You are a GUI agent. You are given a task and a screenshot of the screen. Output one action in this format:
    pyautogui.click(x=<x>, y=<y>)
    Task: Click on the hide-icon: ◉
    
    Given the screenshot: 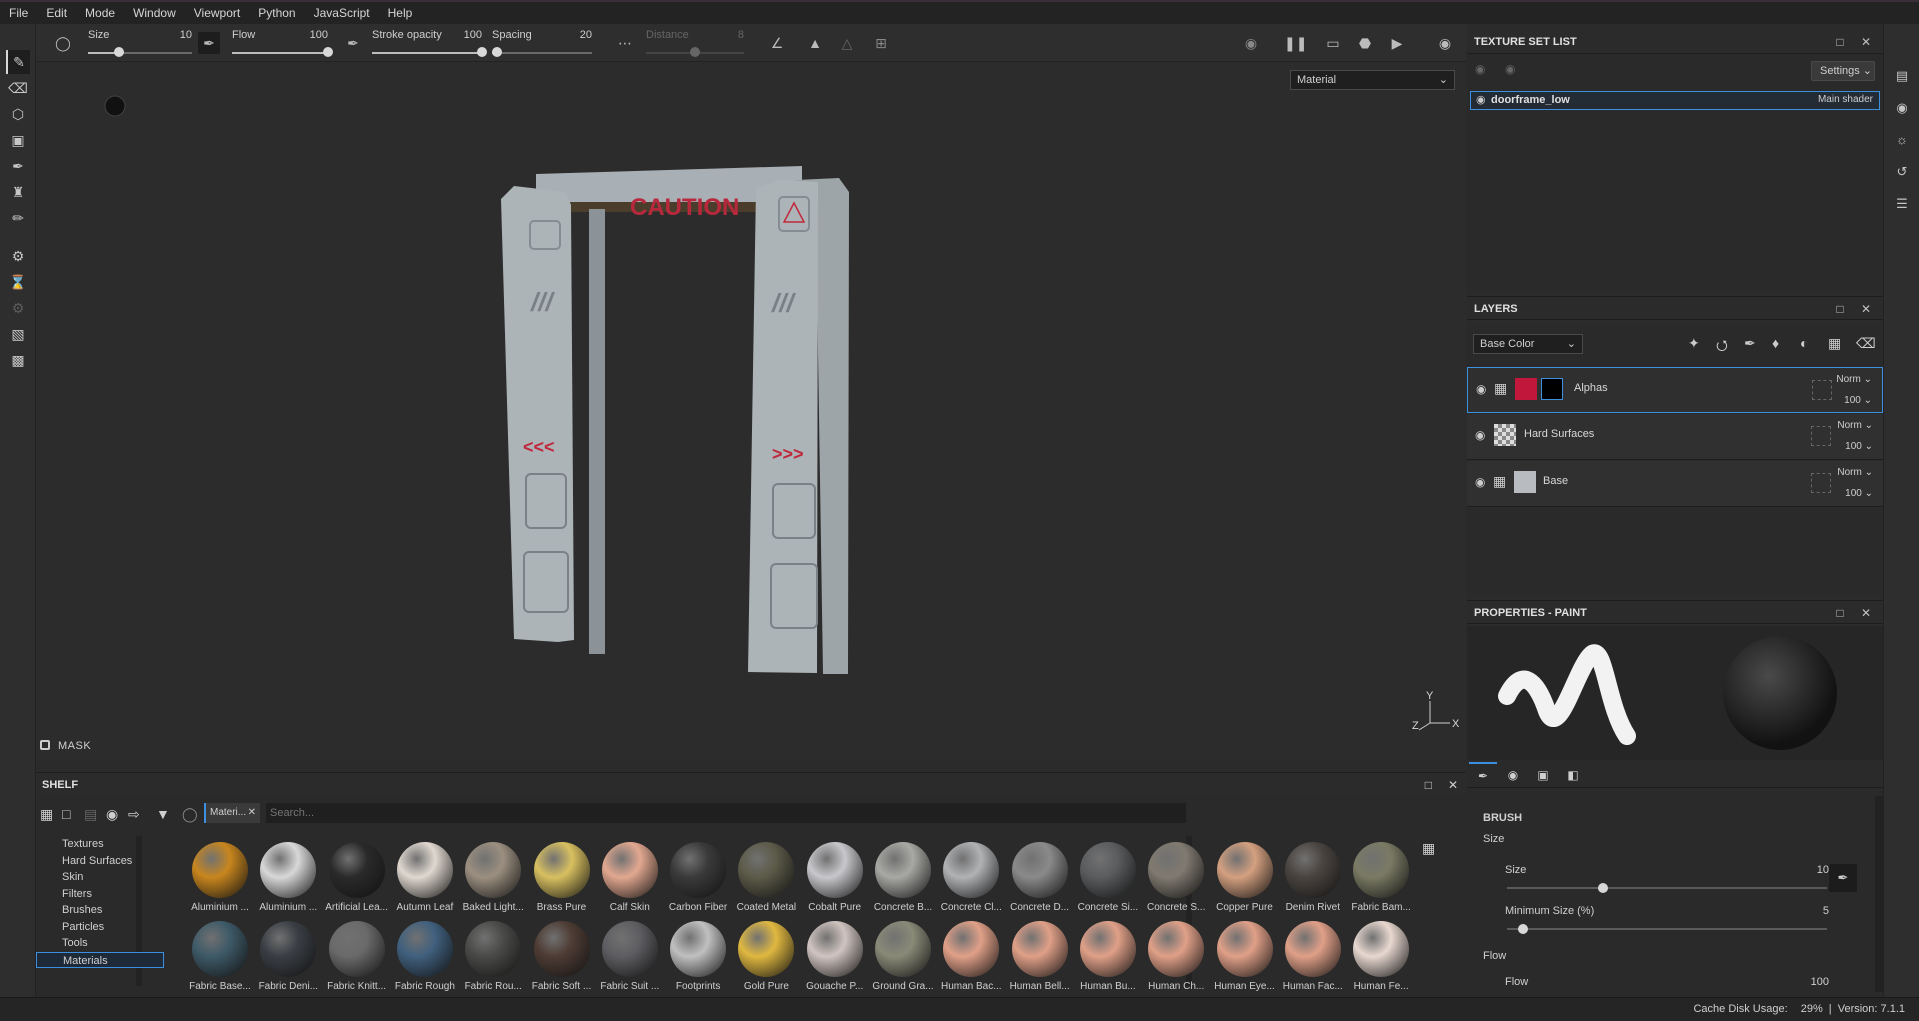 What is the action you would take?
    pyautogui.click(x=112, y=814)
    